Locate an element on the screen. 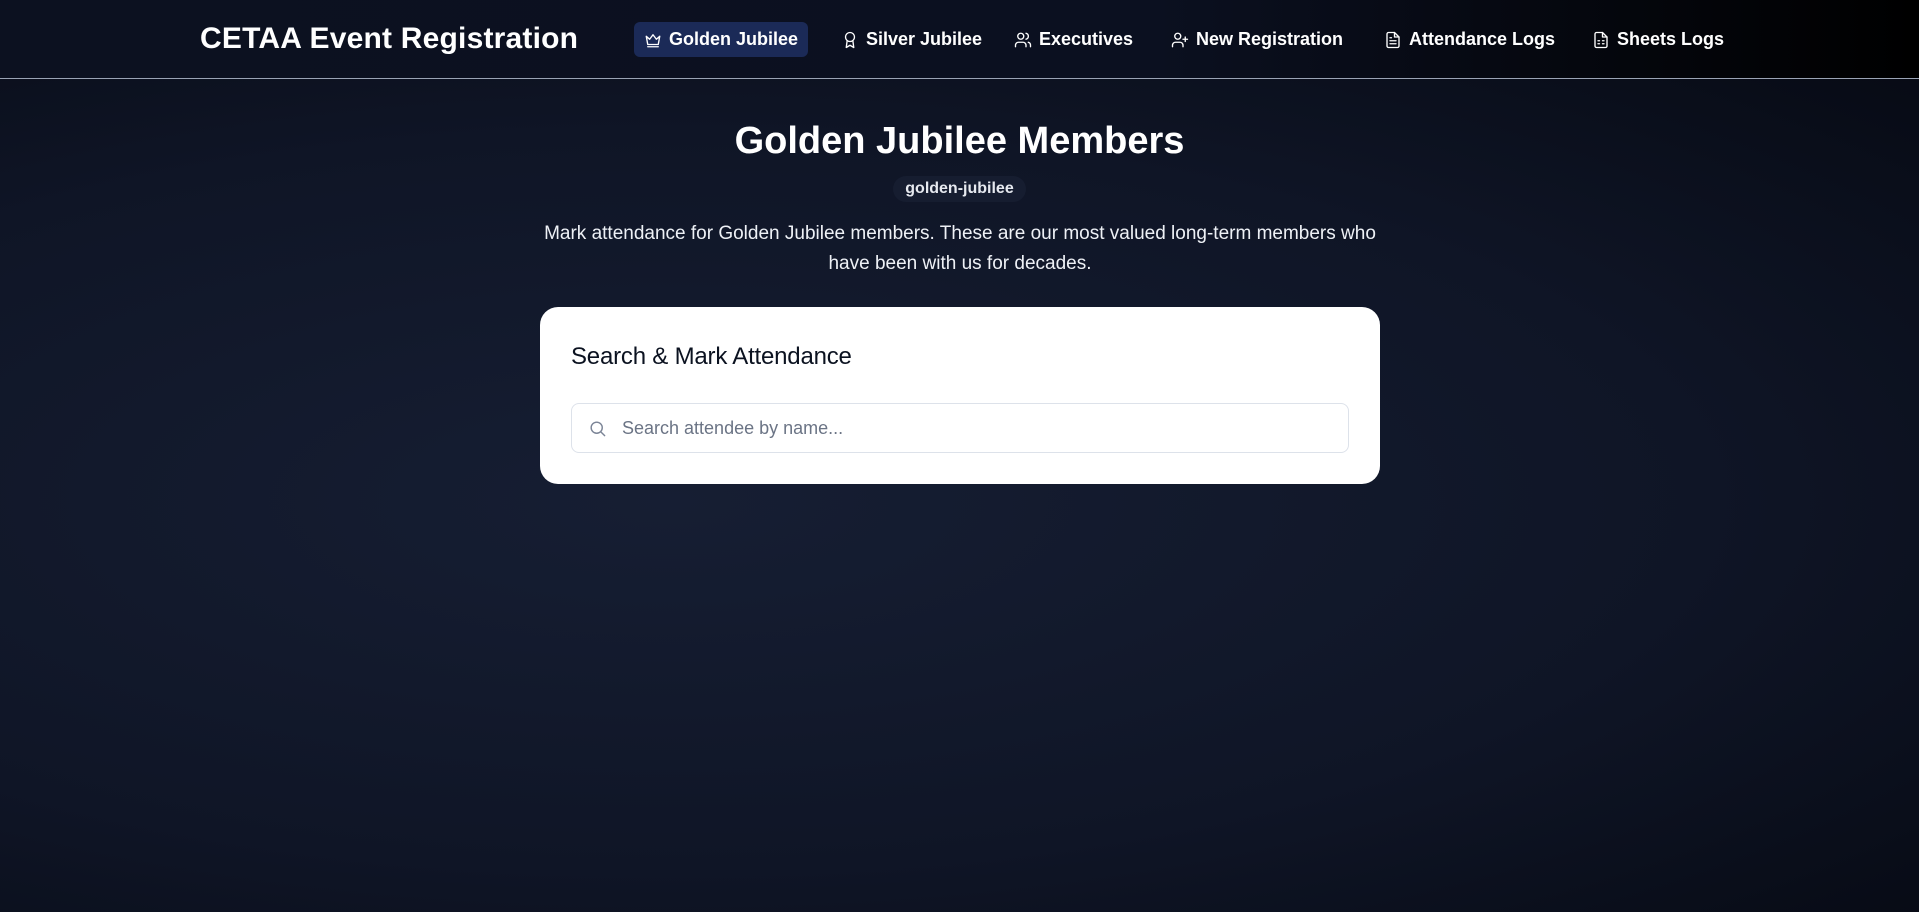 This screenshot has width=1919, height=912. nav-label: Executives is located at coordinates (1086, 39).